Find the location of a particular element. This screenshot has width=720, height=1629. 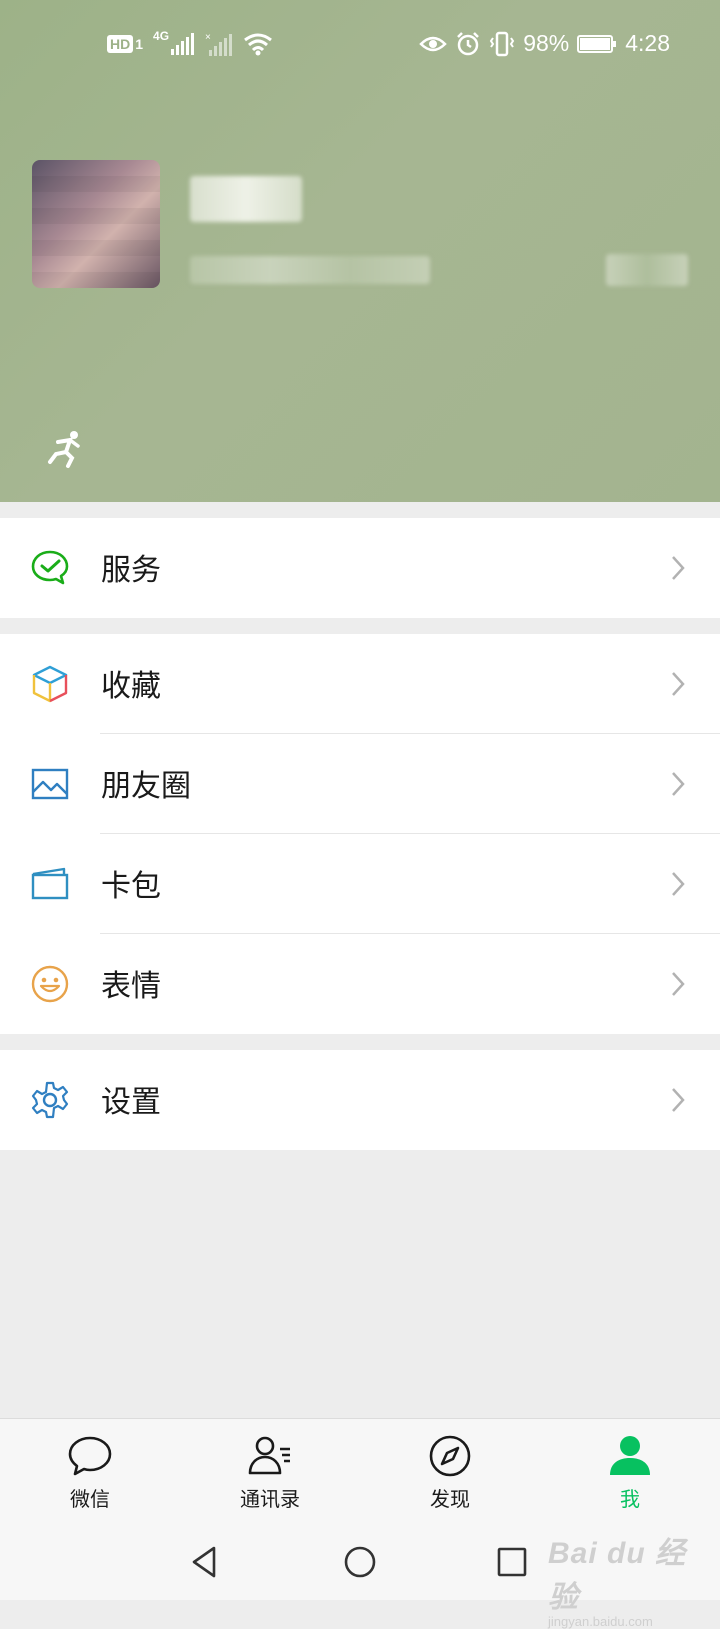

tab-label: 微信 is located at coordinates (90, 1499).